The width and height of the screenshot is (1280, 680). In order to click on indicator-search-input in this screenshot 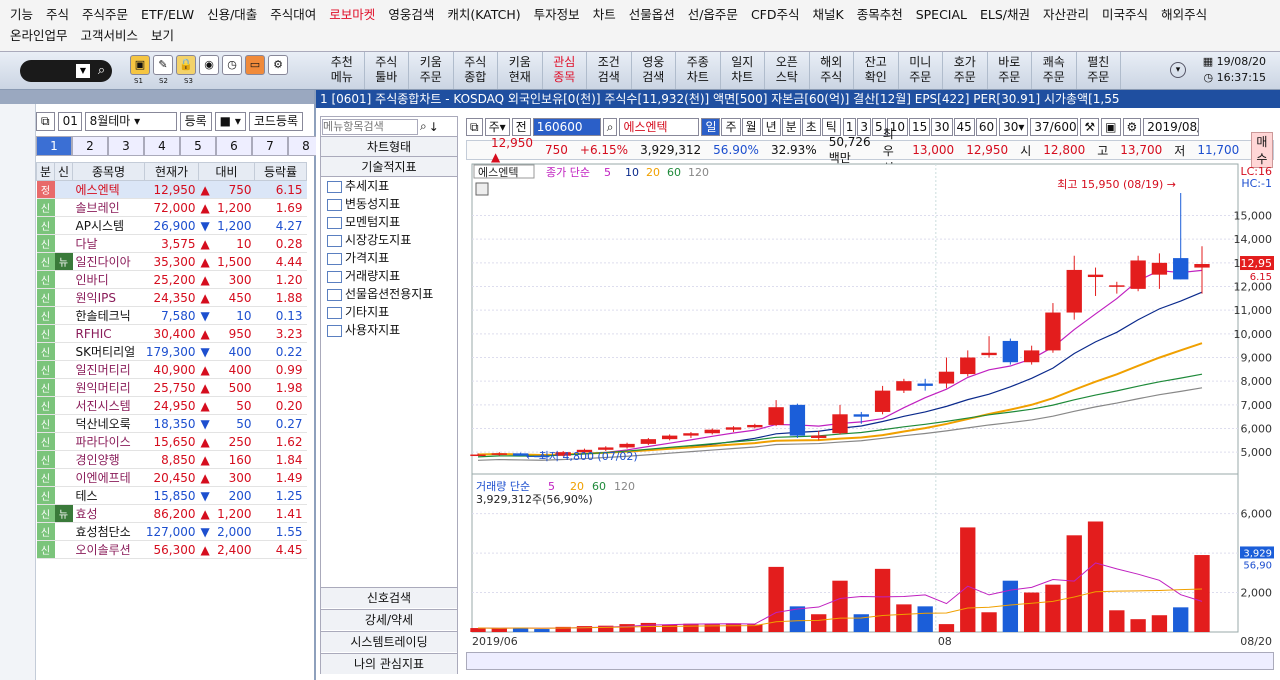, I will do `click(370, 126)`.